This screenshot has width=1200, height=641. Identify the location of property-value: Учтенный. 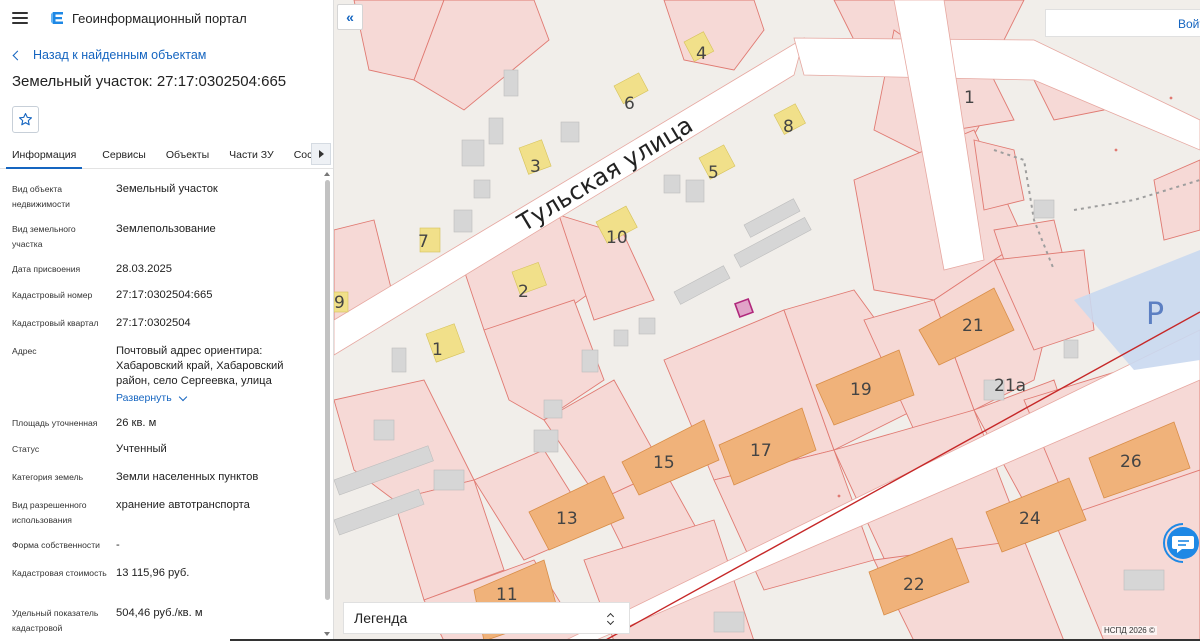
(141, 449).